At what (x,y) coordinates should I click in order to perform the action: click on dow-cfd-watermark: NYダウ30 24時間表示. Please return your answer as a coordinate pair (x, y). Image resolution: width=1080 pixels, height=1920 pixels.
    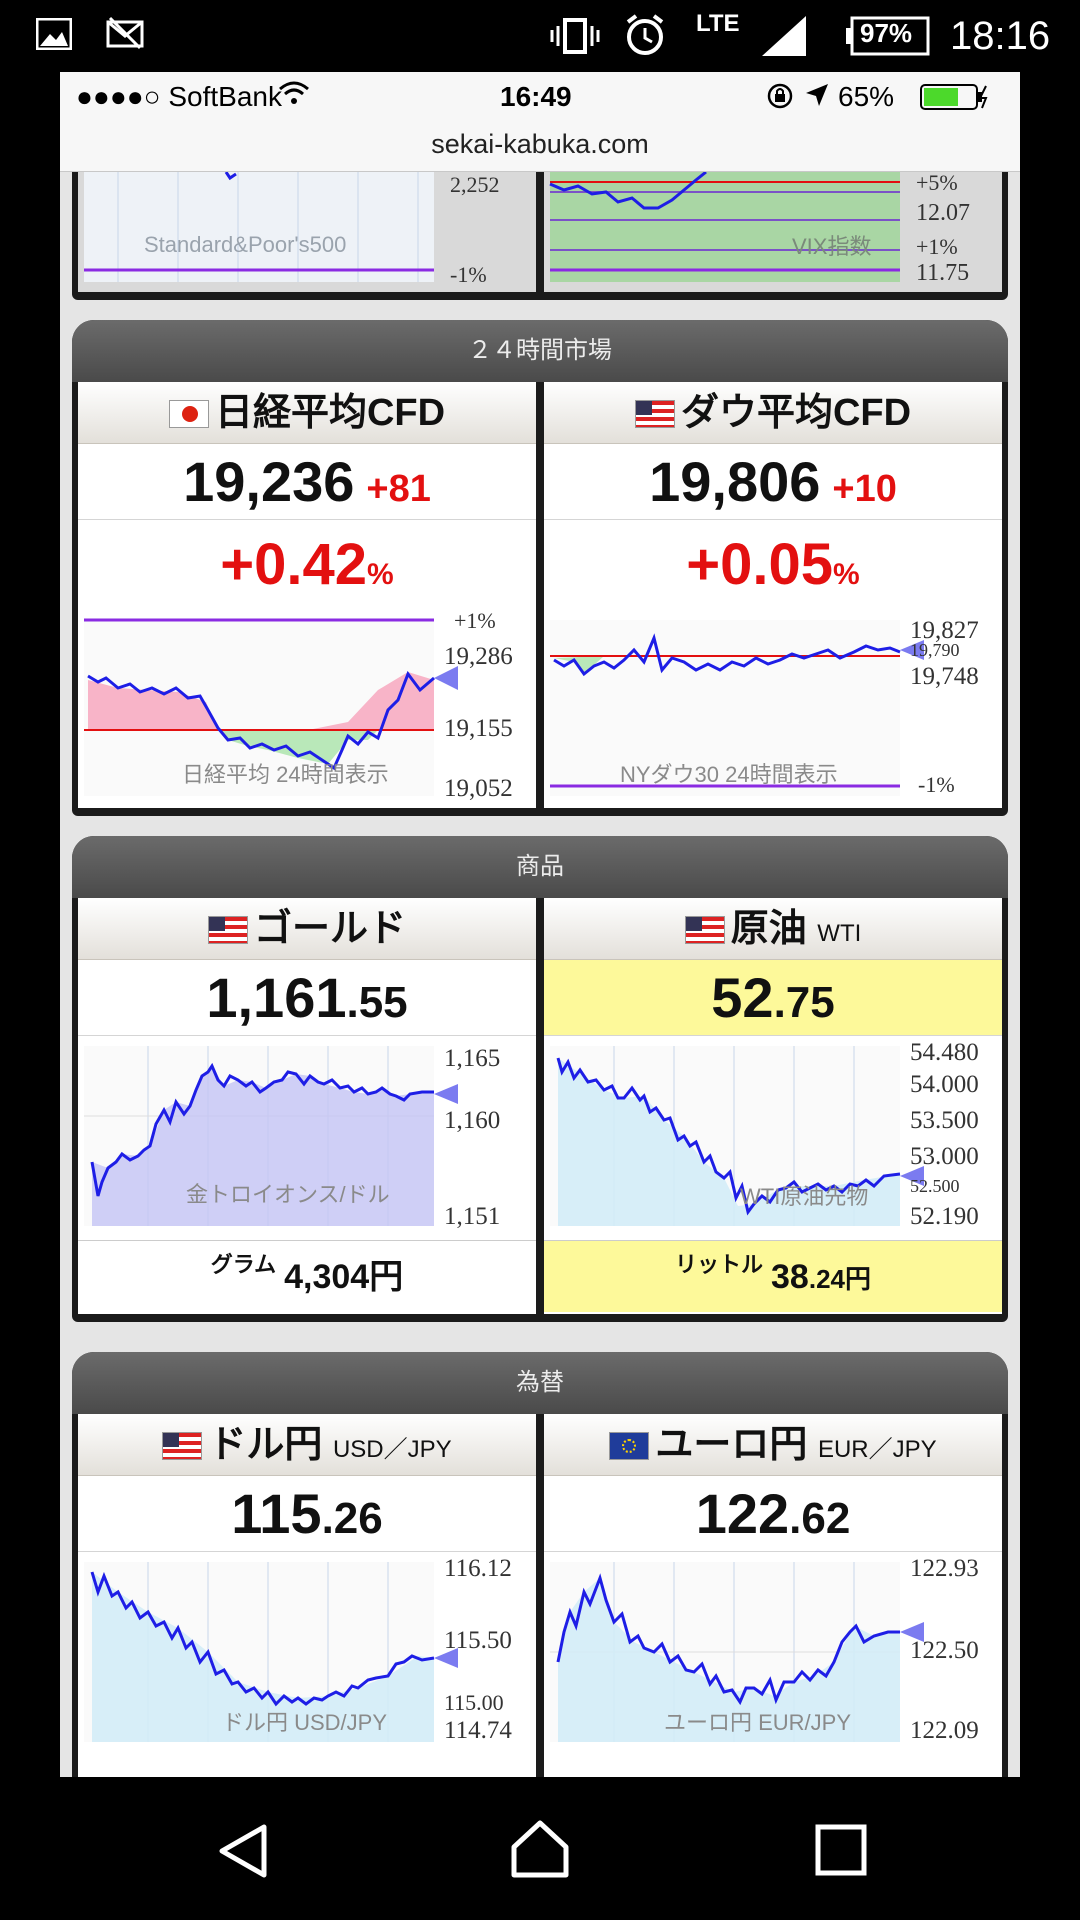
    Looking at the image, I should click on (729, 774).